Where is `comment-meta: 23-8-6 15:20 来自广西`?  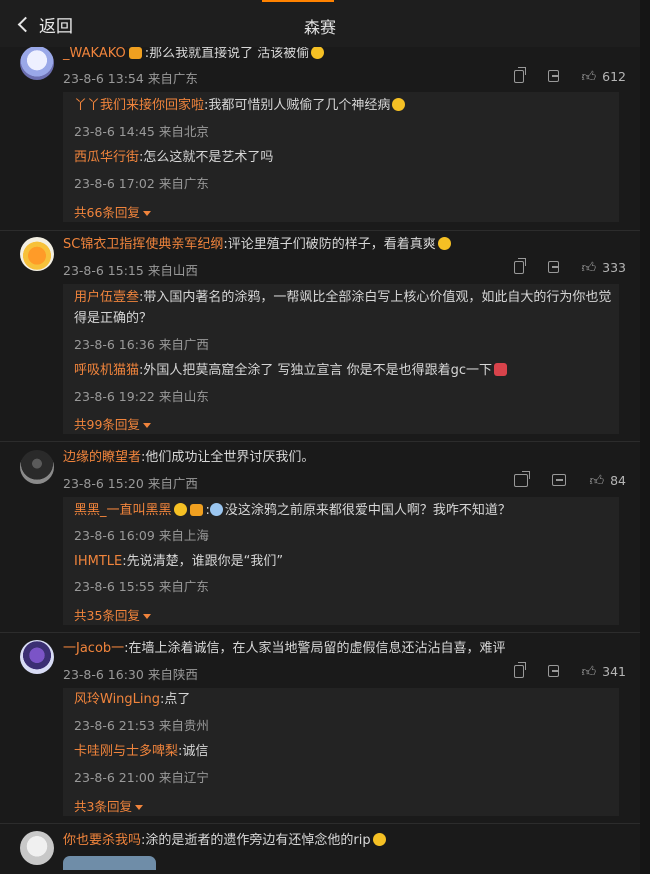
comment-meta: 23-8-6 15:20 来自广西 is located at coordinates (130, 482).